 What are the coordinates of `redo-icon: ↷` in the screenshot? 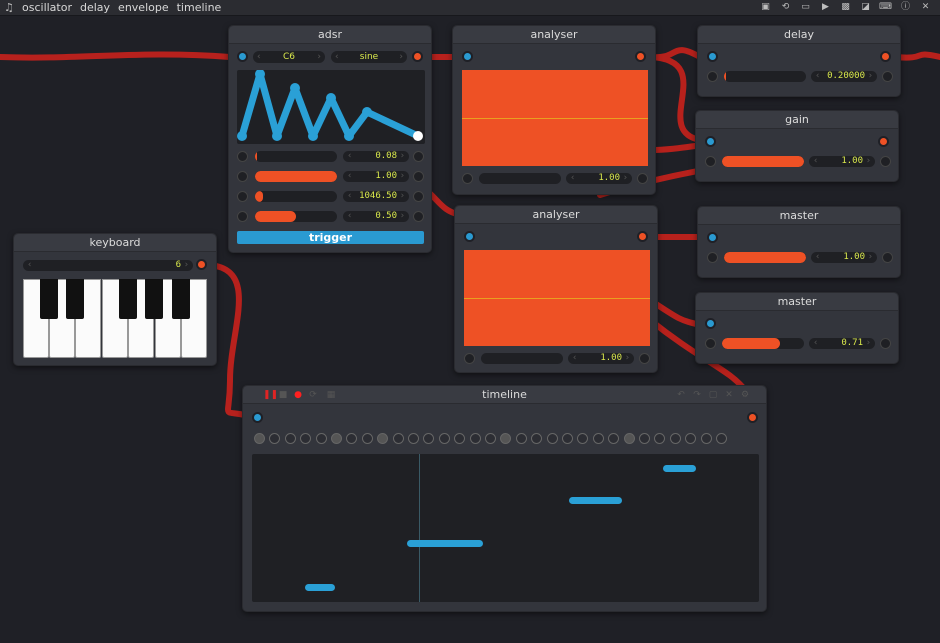 It's located at (697, 395).